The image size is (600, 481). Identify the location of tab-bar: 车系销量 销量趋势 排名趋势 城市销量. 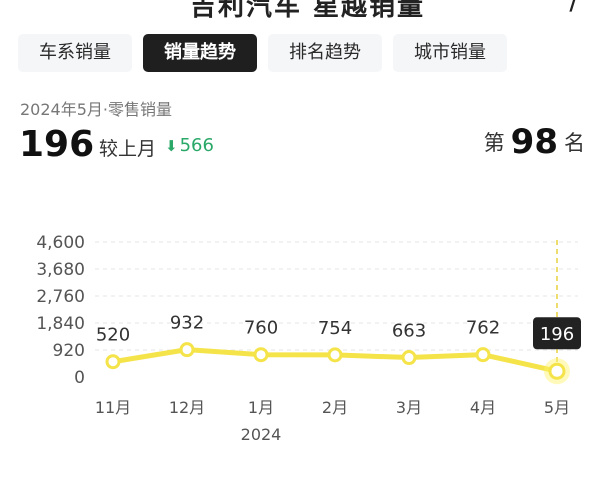
(262, 53).